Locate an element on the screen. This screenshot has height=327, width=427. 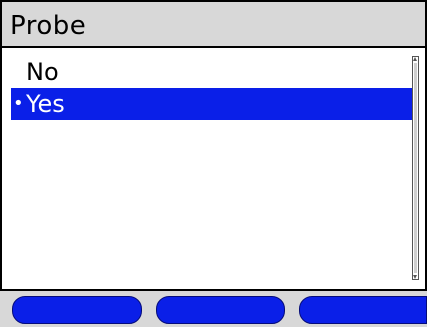
list-item-yes: •Yes is located at coordinates (213, 104).